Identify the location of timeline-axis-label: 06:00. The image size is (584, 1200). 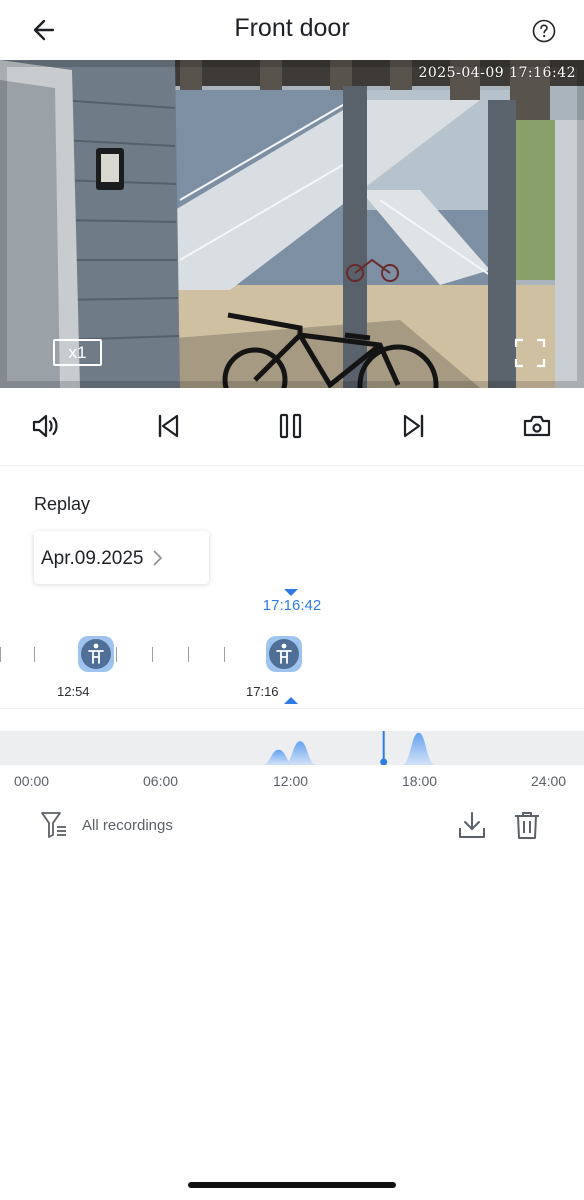
(161, 781).